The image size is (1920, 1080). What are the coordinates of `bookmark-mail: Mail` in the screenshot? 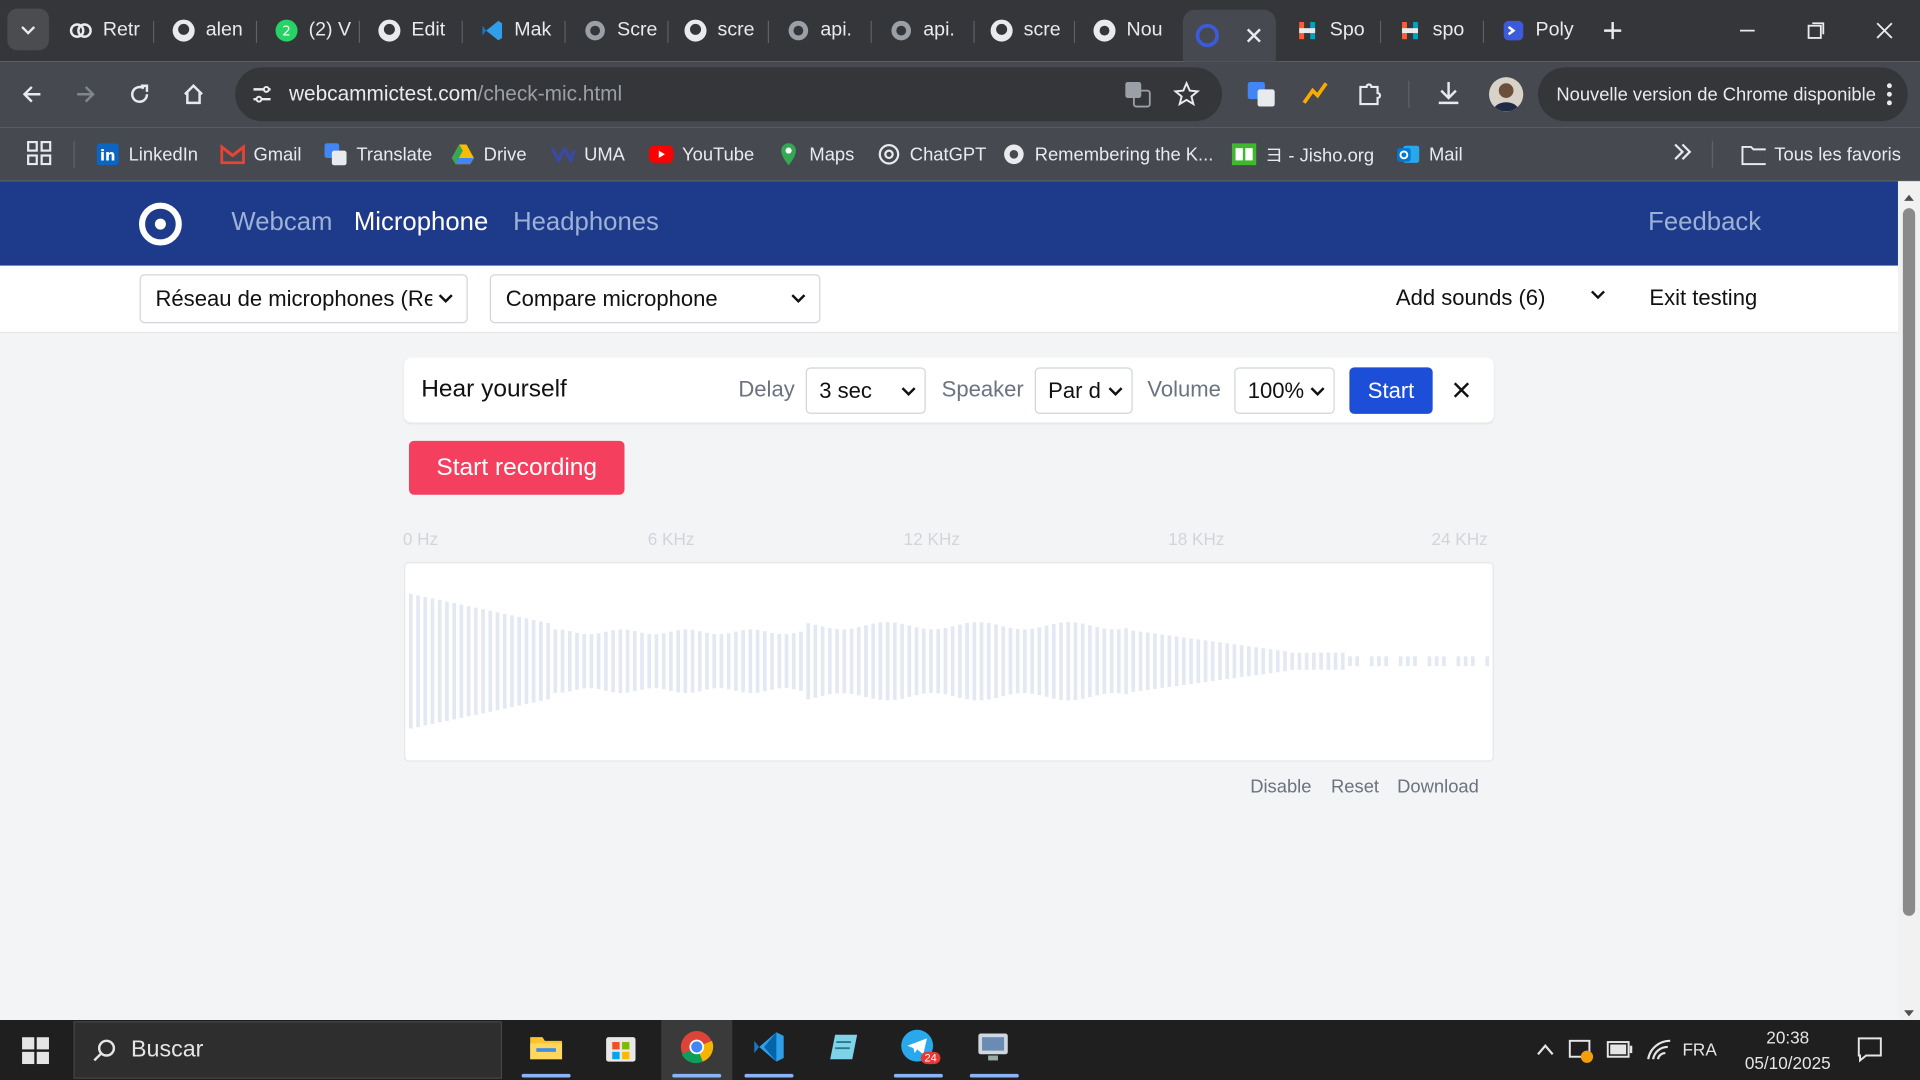 It's located at (1429, 154).